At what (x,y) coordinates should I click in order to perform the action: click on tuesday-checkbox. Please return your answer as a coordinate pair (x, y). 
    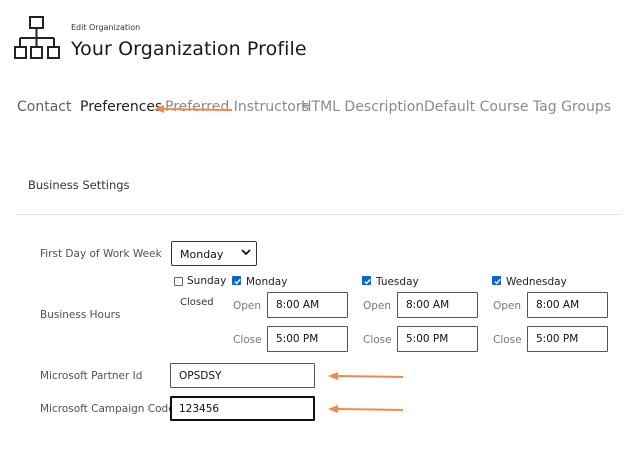
    Looking at the image, I should click on (366, 280).